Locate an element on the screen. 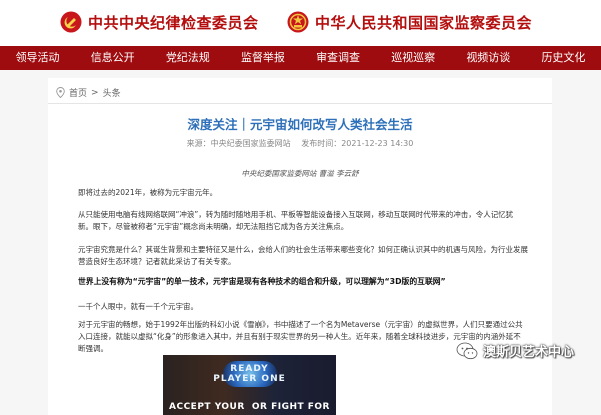 The image size is (601, 415). breadcrumb: 首页 > 头条 is located at coordinates (88, 92).